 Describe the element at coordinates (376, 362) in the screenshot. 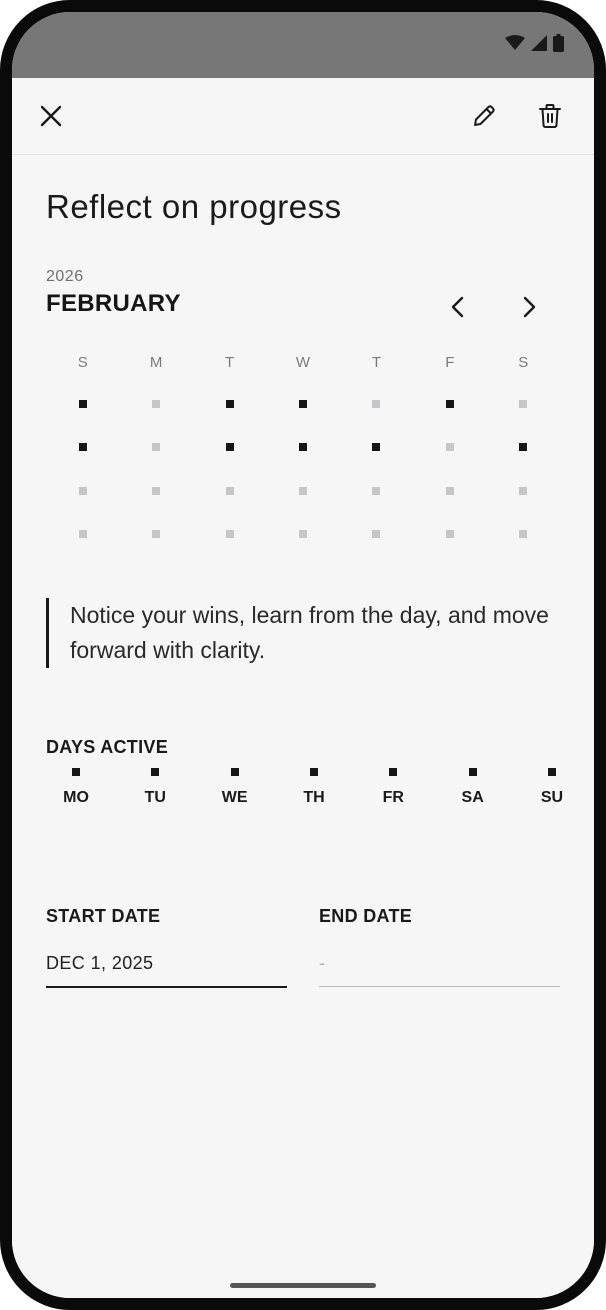

I see `weekday-header: T` at that location.